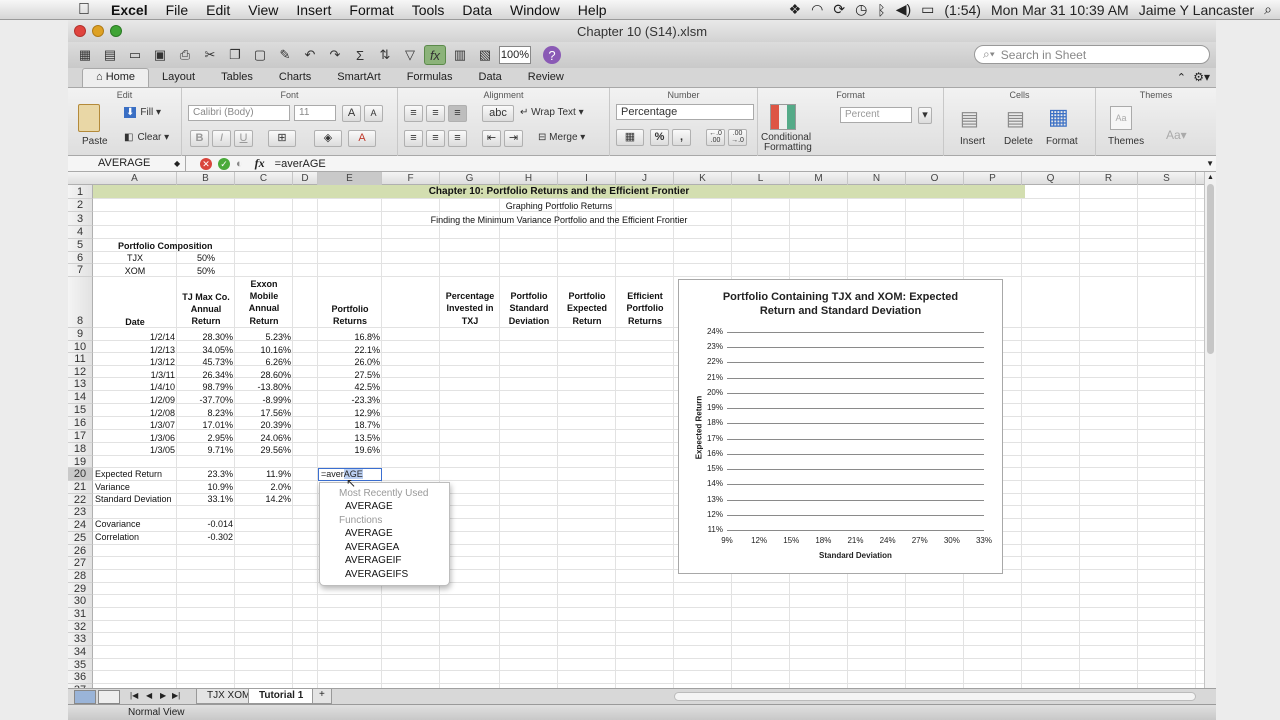 This screenshot has width=1280, height=720. Describe the element at coordinates (927, 9) in the screenshot. I see `battery-icon: ▭` at that location.